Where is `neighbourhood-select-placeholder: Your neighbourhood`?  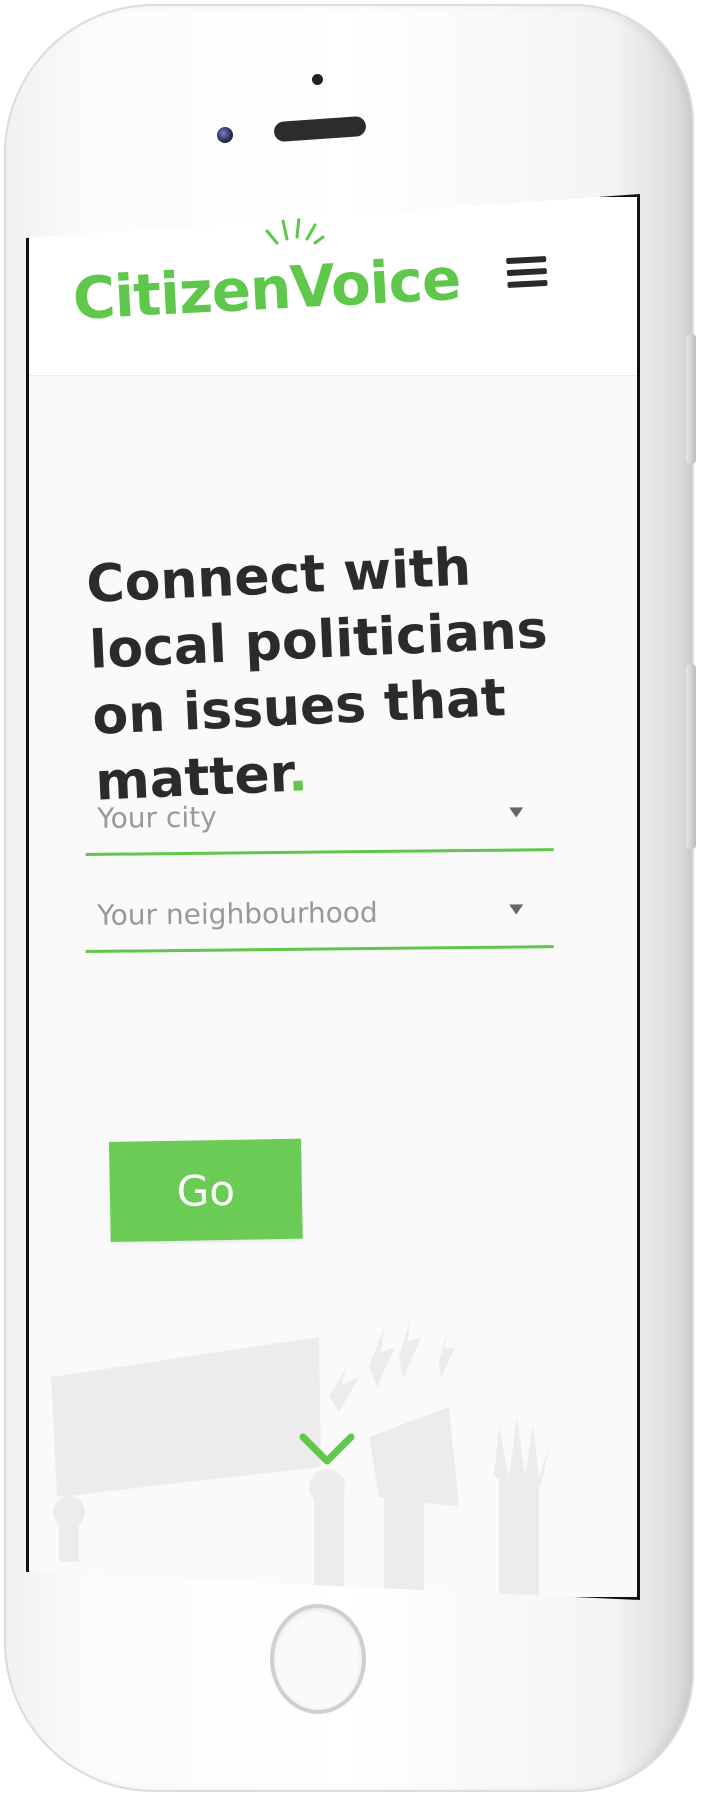
neighbourhood-select-placeholder: Your neighbourhood is located at coordinates (237, 913).